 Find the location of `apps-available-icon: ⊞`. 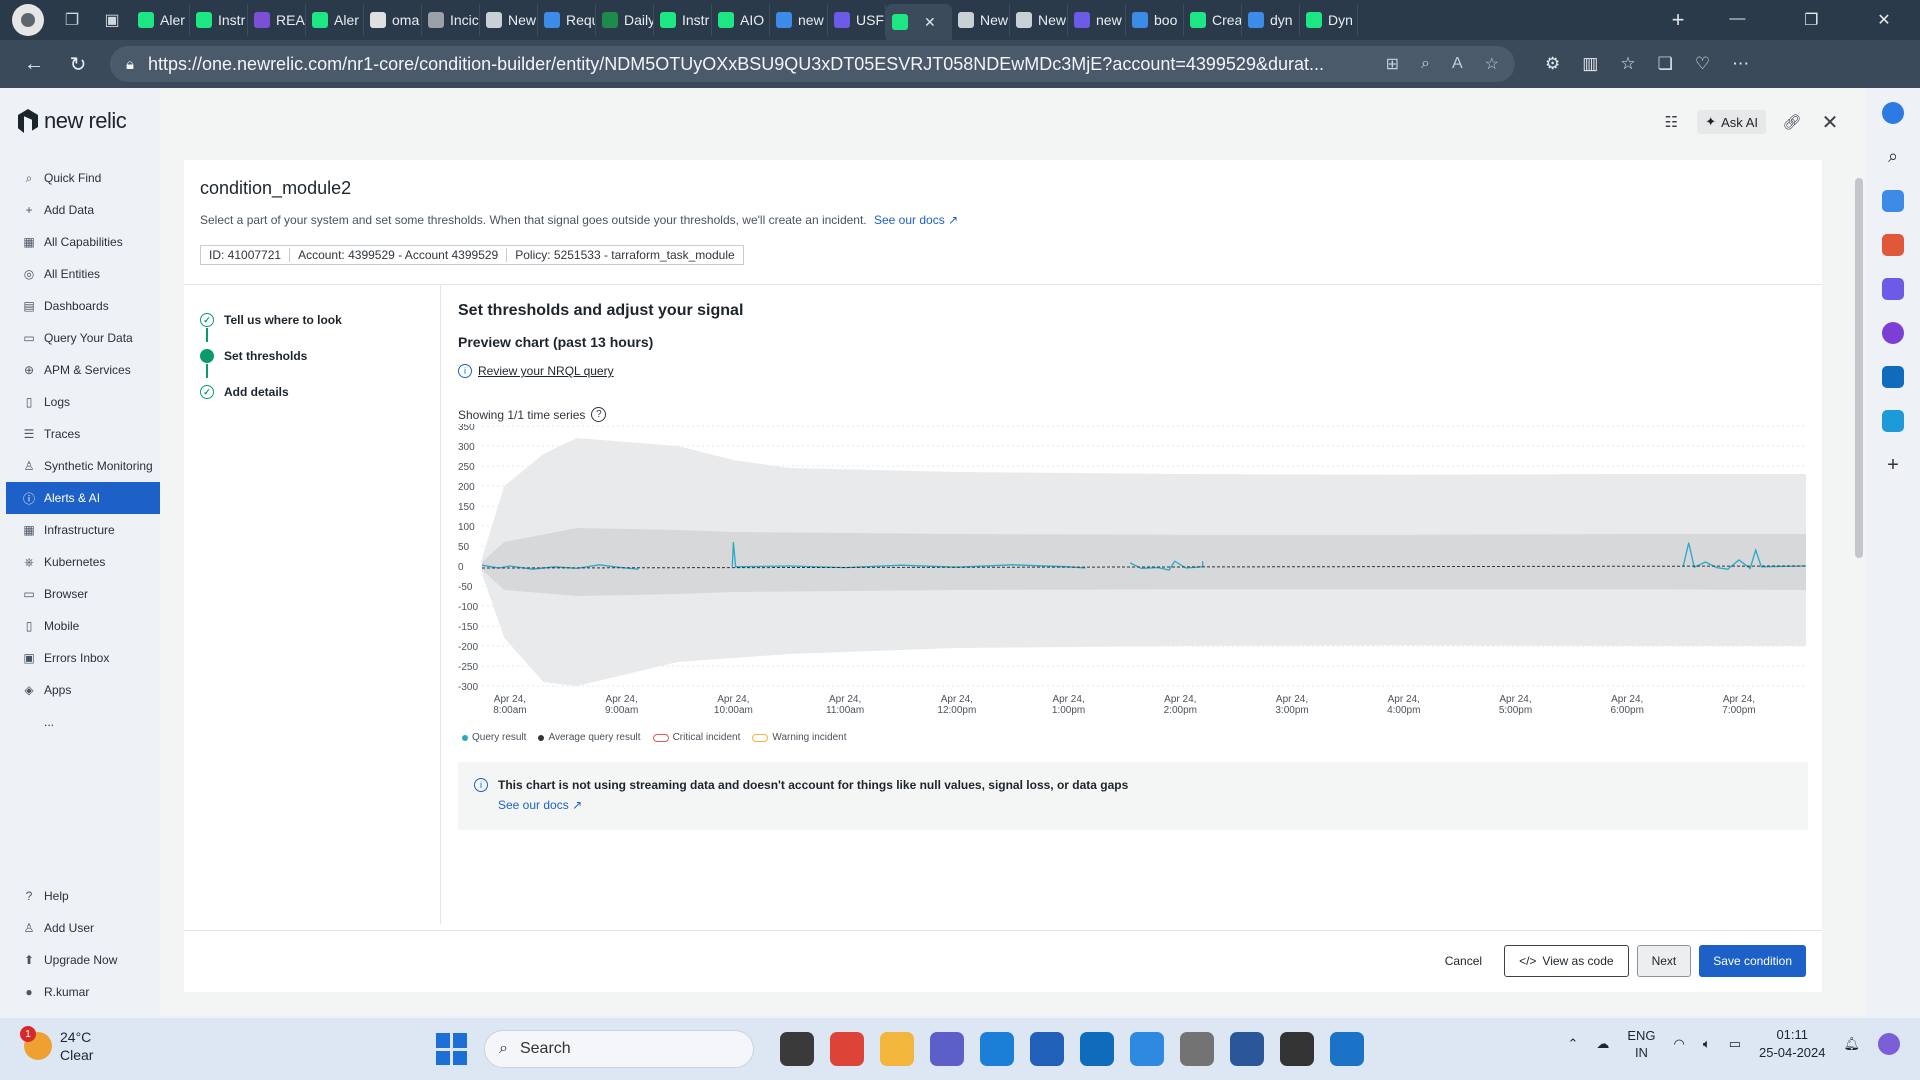

apps-available-icon: ⊞ is located at coordinates (1392, 64).